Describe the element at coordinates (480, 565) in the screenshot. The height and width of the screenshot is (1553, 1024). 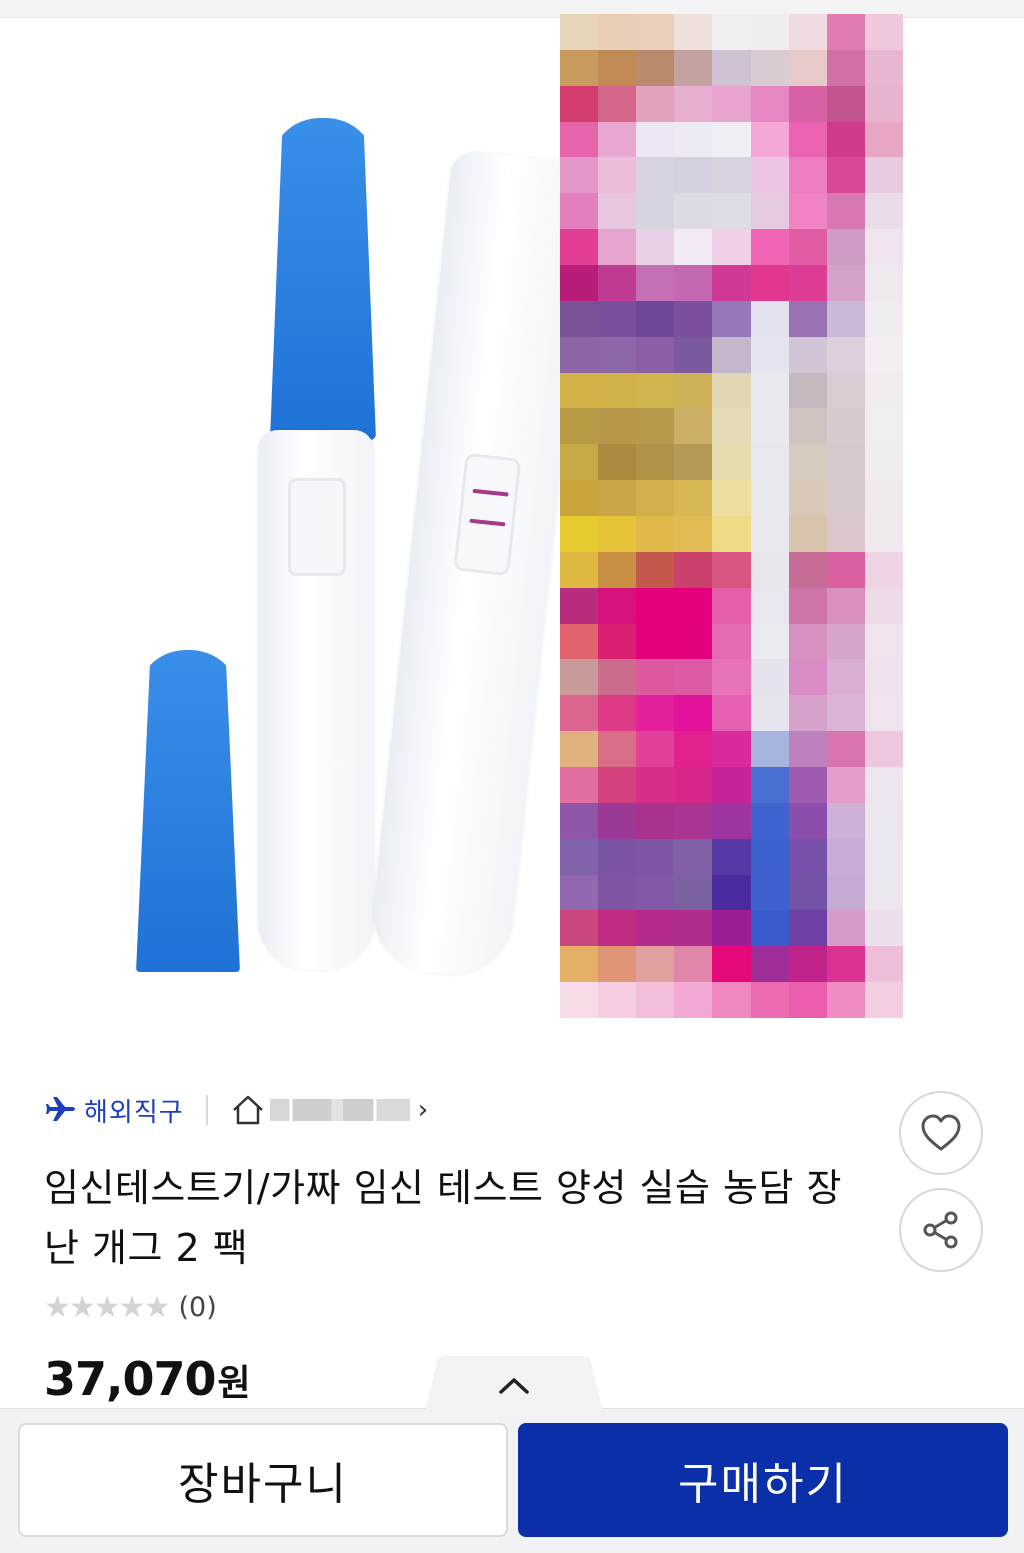
I see `test-stick-positive` at that location.